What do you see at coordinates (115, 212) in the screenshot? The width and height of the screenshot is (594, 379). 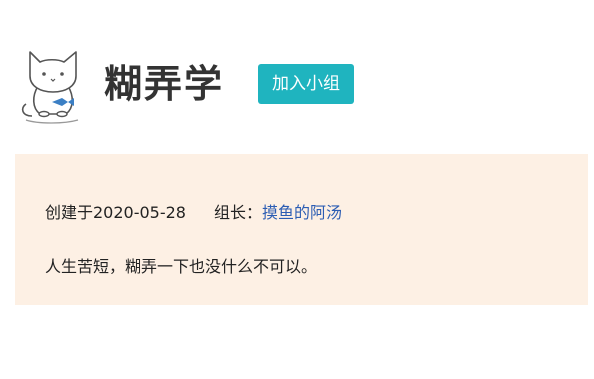 I see `created-date: 创建于2020-05-28` at bounding box center [115, 212].